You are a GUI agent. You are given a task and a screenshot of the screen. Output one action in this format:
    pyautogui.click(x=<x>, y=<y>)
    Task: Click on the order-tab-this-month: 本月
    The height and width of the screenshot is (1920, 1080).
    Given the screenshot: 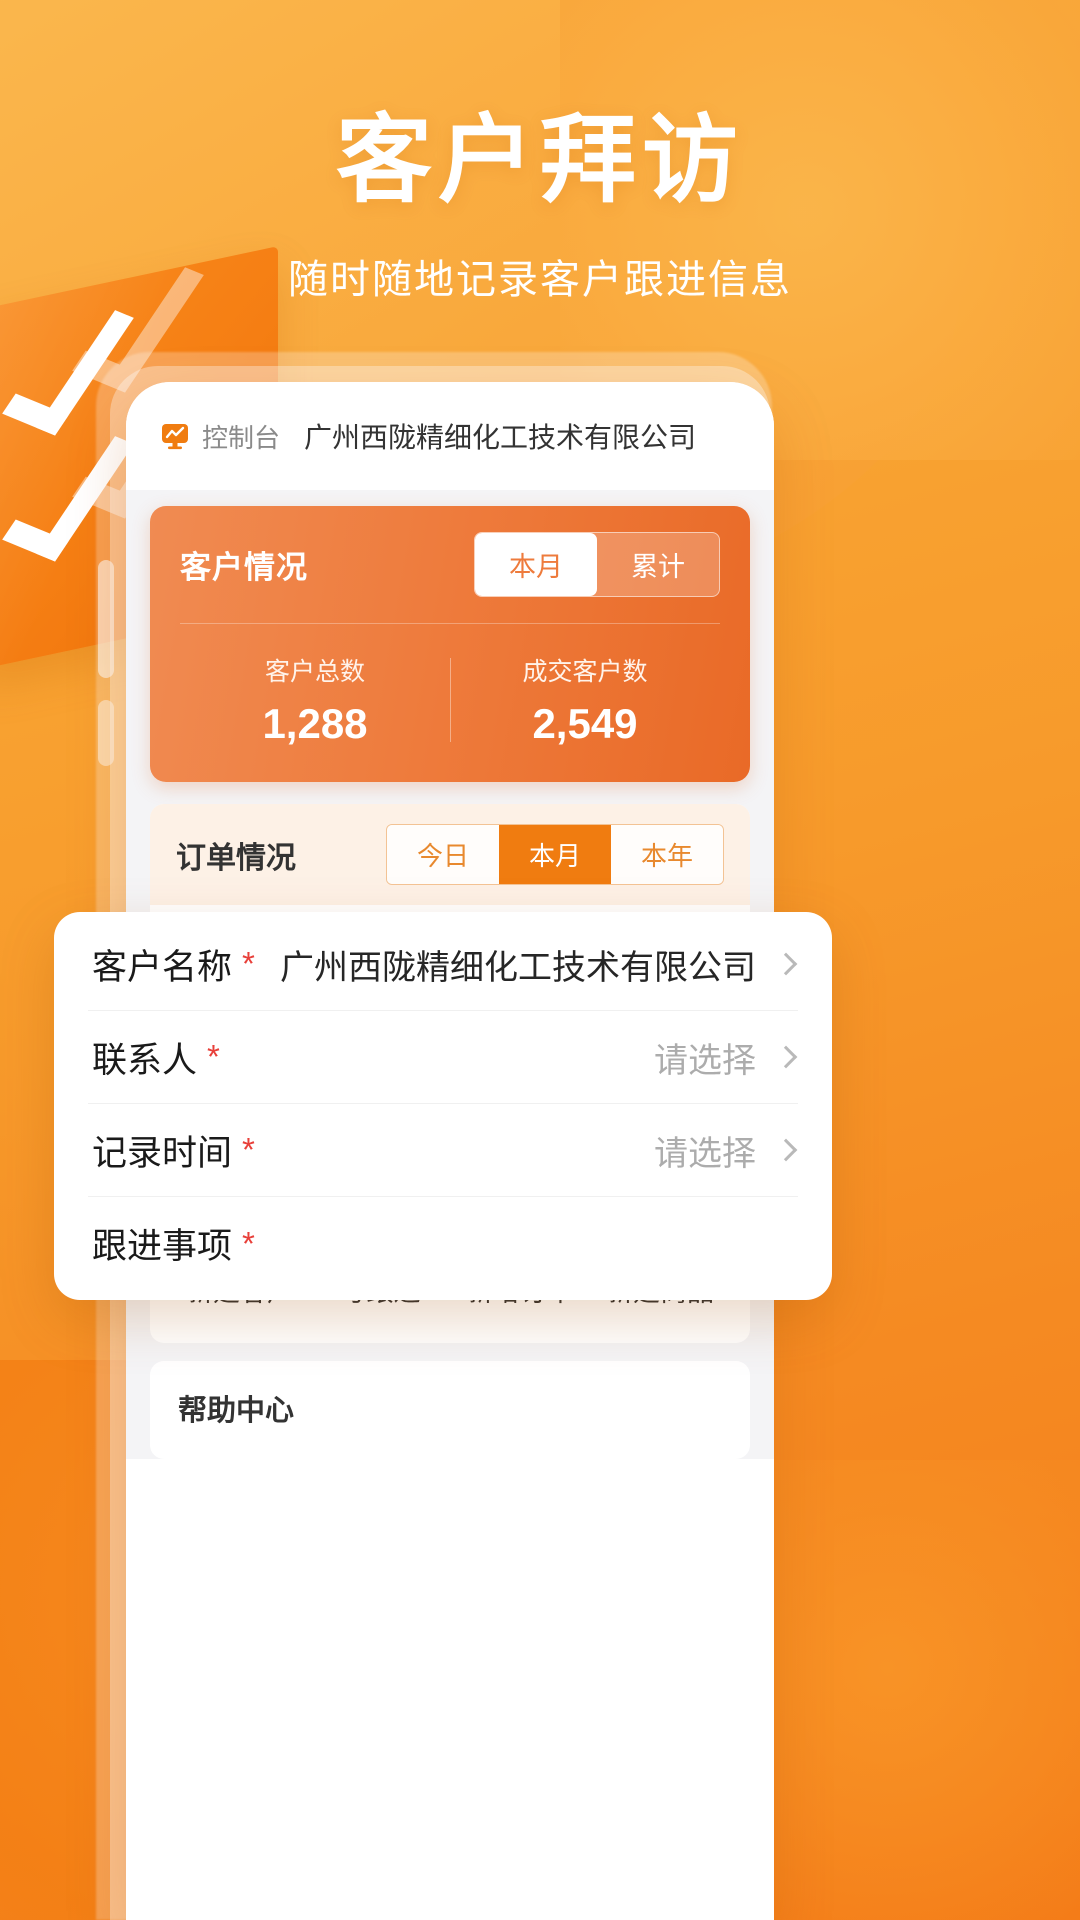 What is the action you would take?
    pyautogui.click(x=554, y=854)
    